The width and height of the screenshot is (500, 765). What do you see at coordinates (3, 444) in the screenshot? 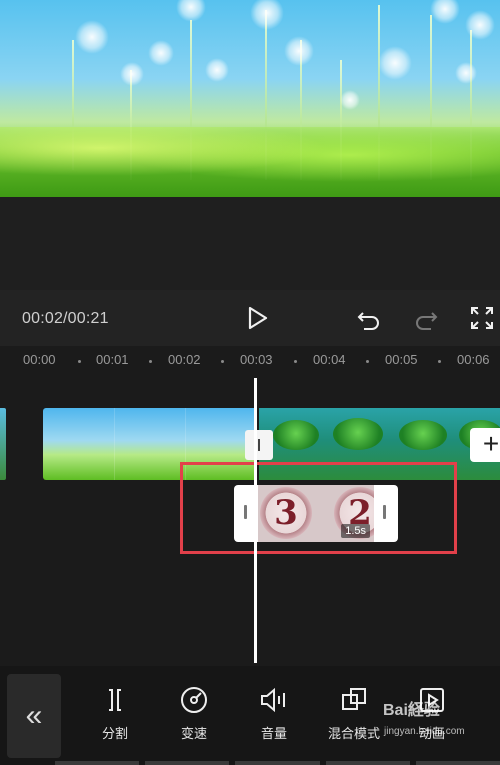
I see `previous-clip-edge` at bounding box center [3, 444].